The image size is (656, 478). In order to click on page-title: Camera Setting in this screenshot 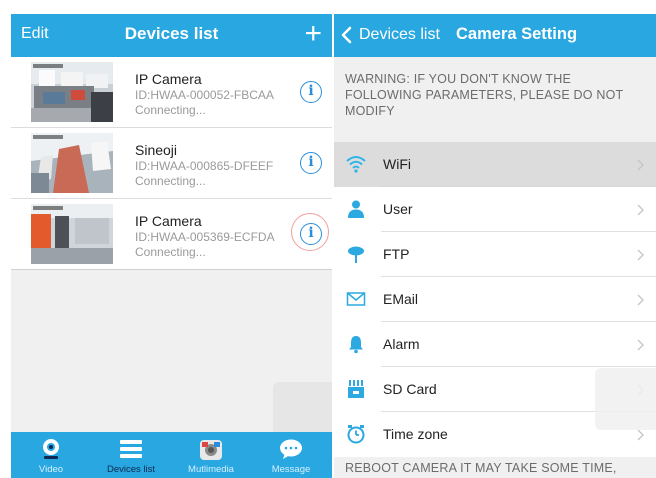, I will do `click(517, 34)`.